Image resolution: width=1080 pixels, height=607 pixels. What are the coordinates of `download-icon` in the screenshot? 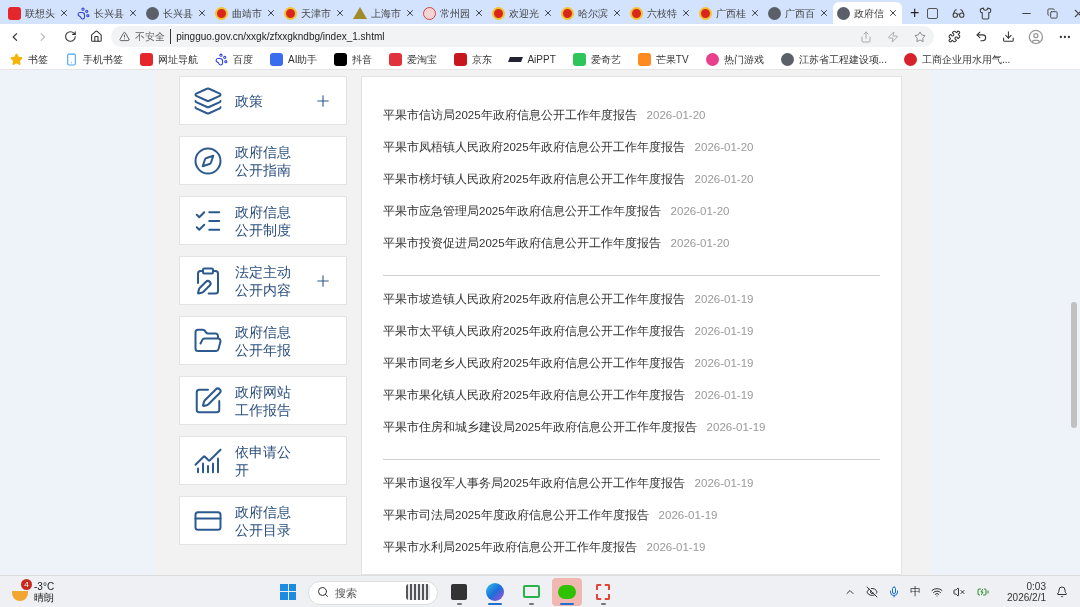 It's located at (1008, 36).